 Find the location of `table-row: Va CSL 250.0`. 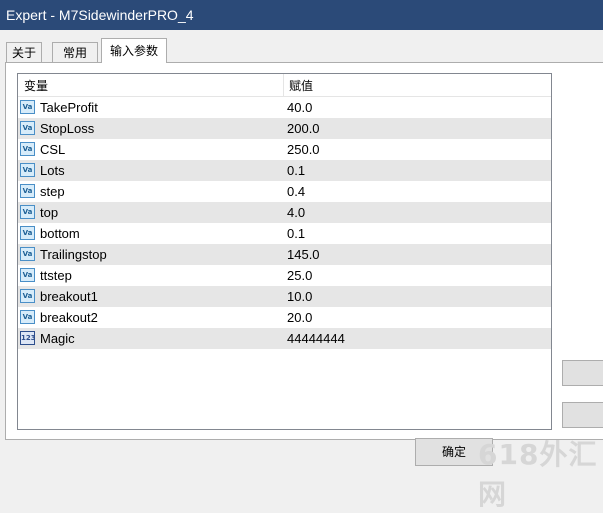

table-row: Va CSL 250.0 is located at coordinates (284, 149).